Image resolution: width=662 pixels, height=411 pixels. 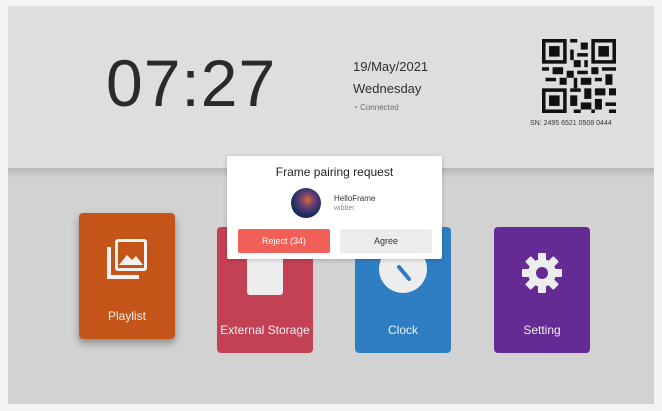 I want to click on wifi-icon: ◔, so click(x=357, y=107).